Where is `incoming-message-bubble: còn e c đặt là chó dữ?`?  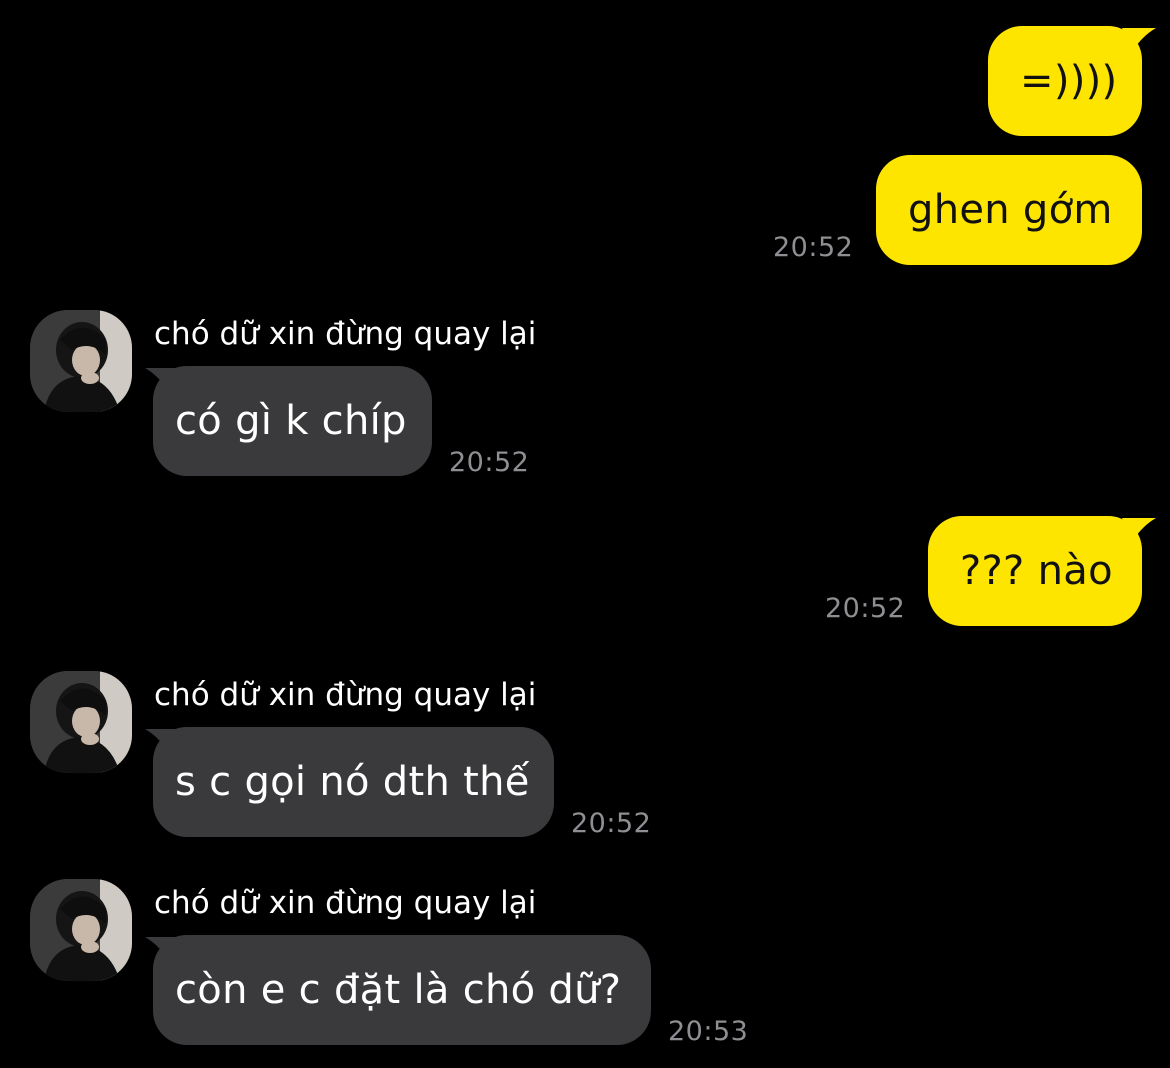 incoming-message-bubble: còn e c đặt là chó dữ? is located at coordinates (402, 990).